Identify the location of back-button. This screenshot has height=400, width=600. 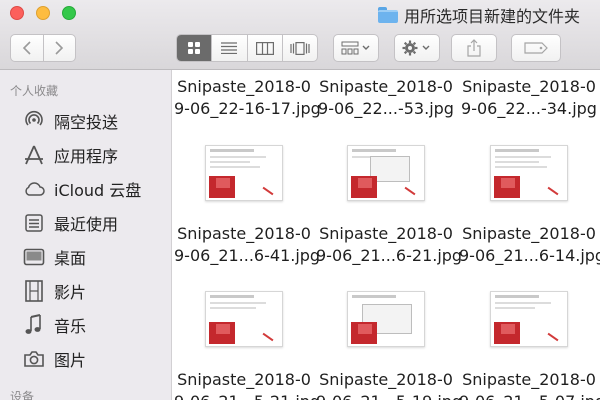
(27, 48).